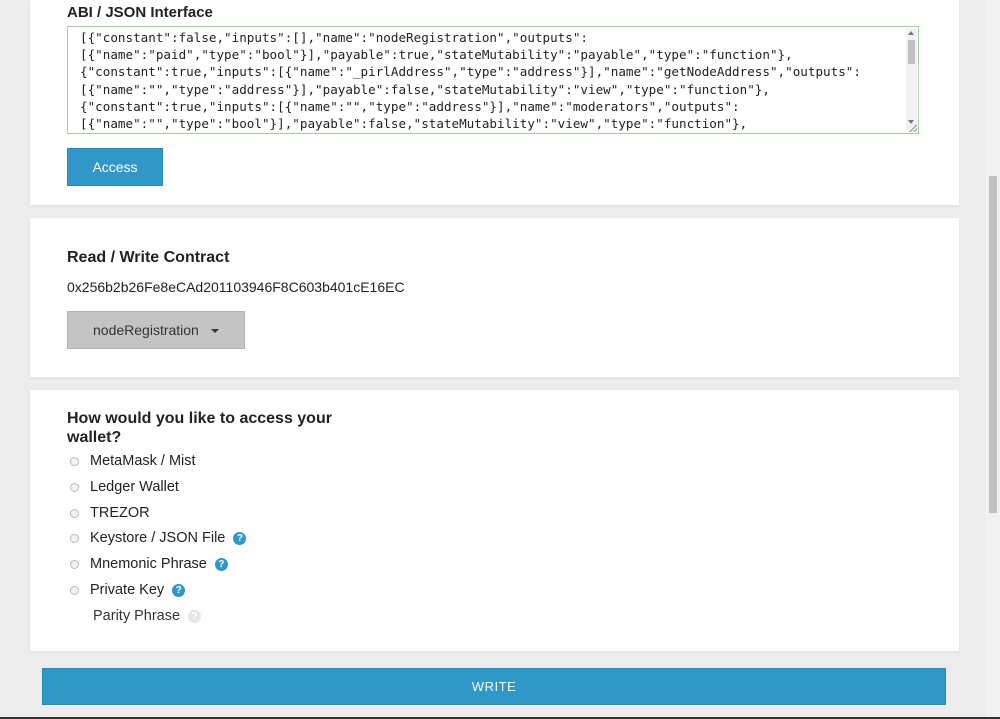 The height and width of the screenshot is (719, 1000). What do you see at coordinates (993, 344) in the screenshot?
I see `page-scroll-thumb` at bounding box center [993, 344].